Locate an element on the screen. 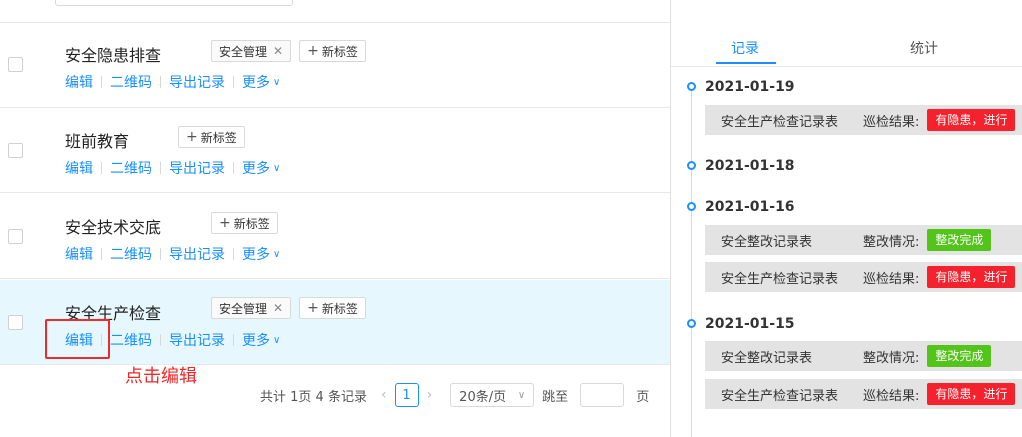 This screenshot has width=1022, height=437. search-input is located at coordinates (174, 3).